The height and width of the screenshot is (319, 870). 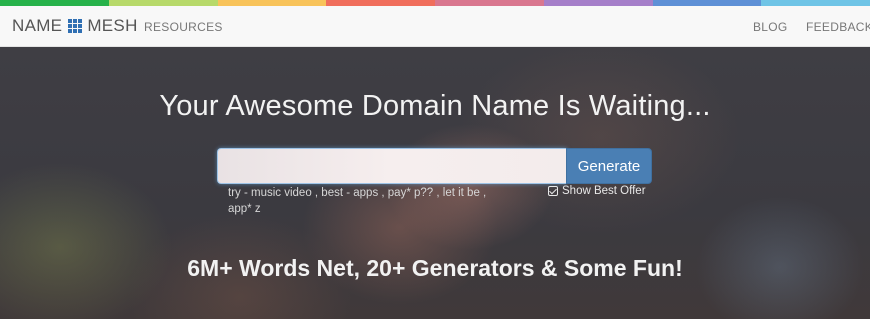 I want to click on navbar: NAME MESH RESOURCES BLOG FEEDBACK, so click(x=435, y=26).